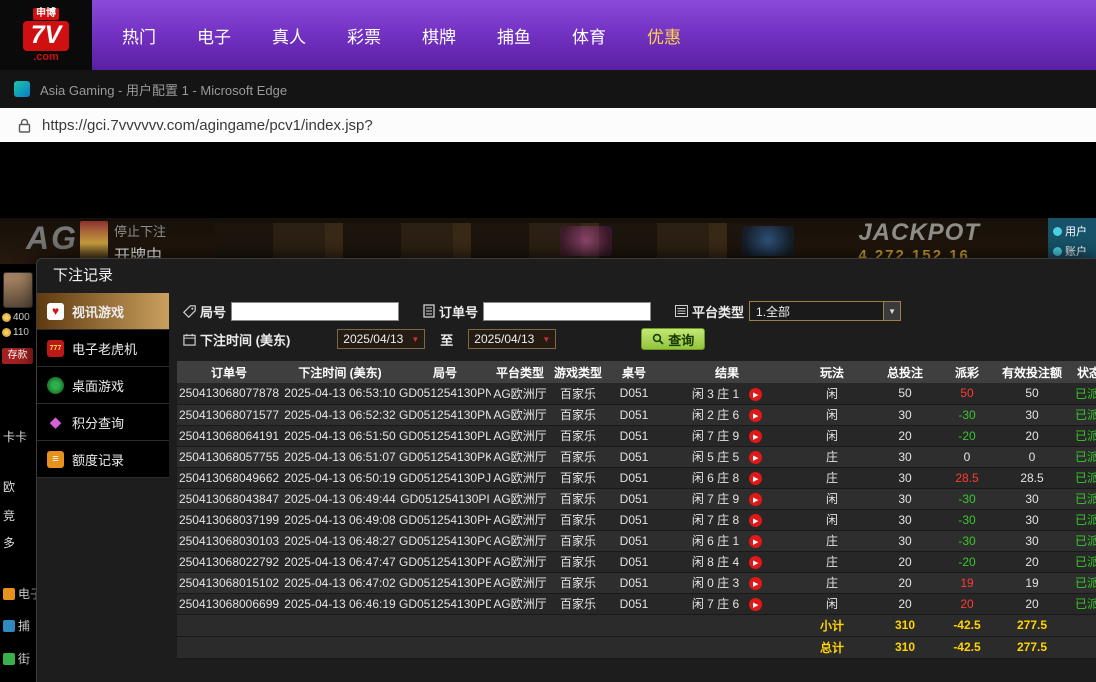 This screenshot has width=1096, height=682. Describe the element at coordinates (16, 658) in the screenshot. I see `left-strip-item-6: 街` at that location.